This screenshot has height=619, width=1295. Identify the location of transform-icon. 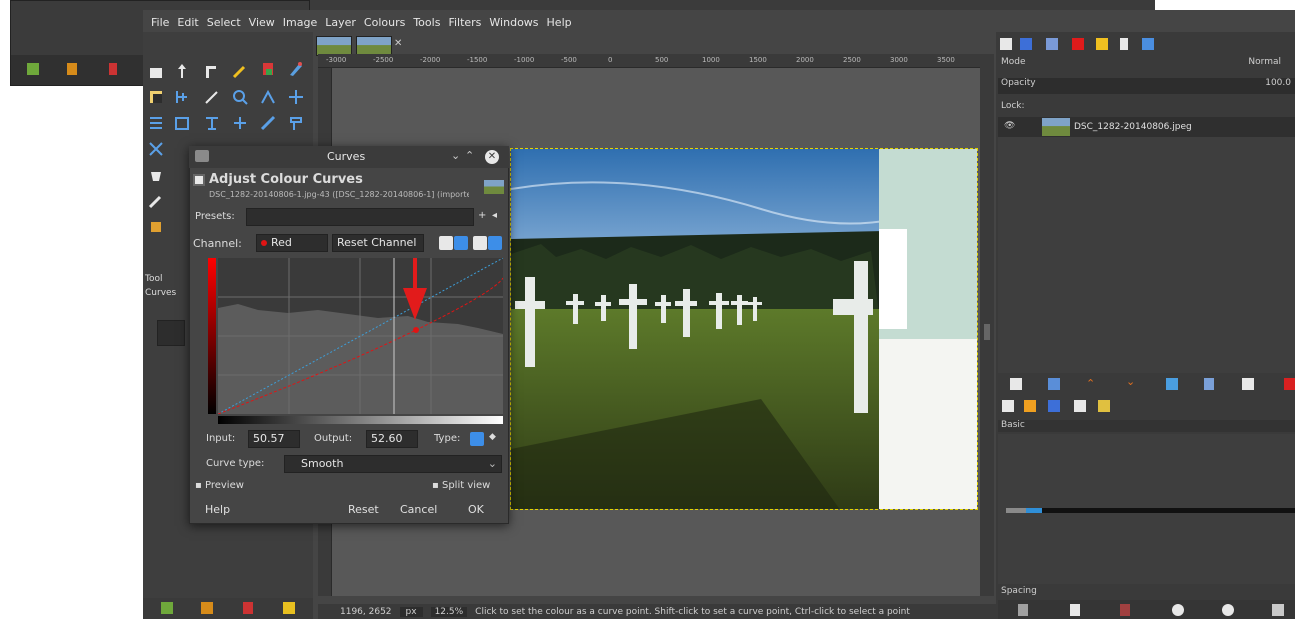
(296, 97).